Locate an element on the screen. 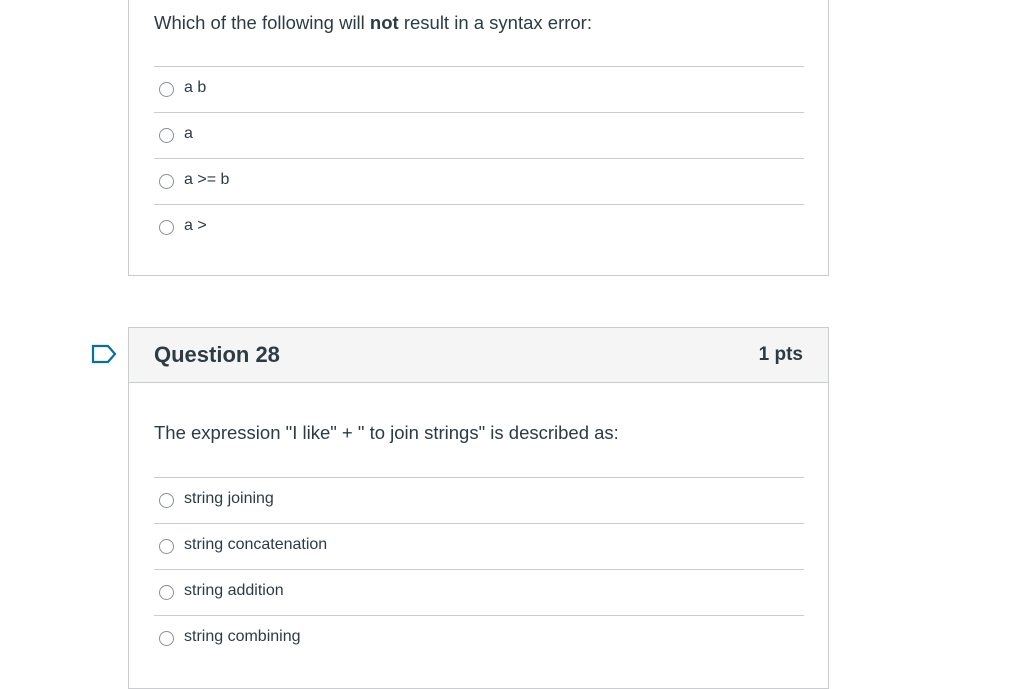 This screenshot has width=1024, height=689. answer-label: string joining is located at coordinates (229, 499).